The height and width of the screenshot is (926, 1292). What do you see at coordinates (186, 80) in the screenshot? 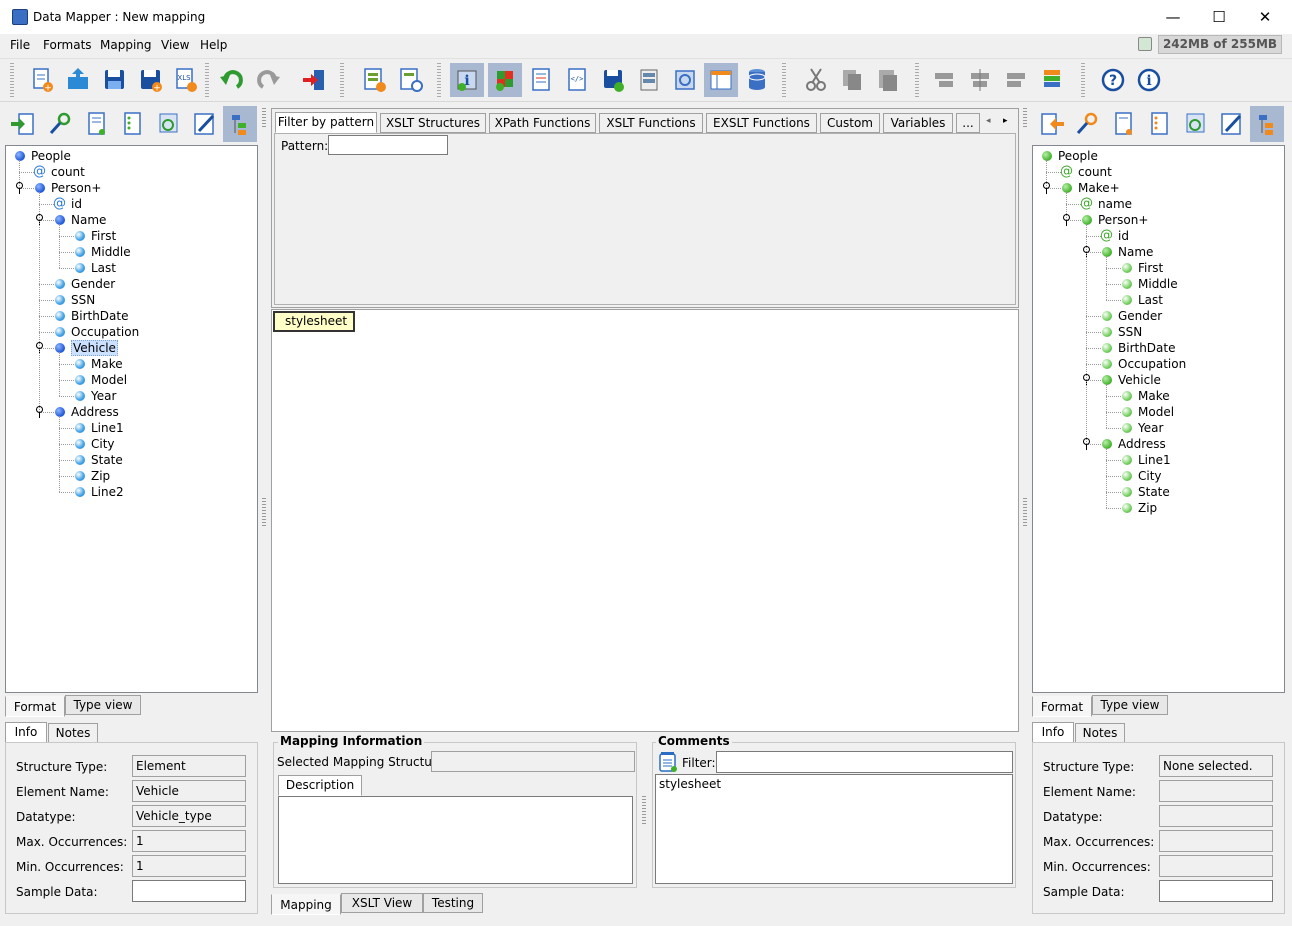
I see `export-xls-button: XLS` at bounding box center [186, 80].